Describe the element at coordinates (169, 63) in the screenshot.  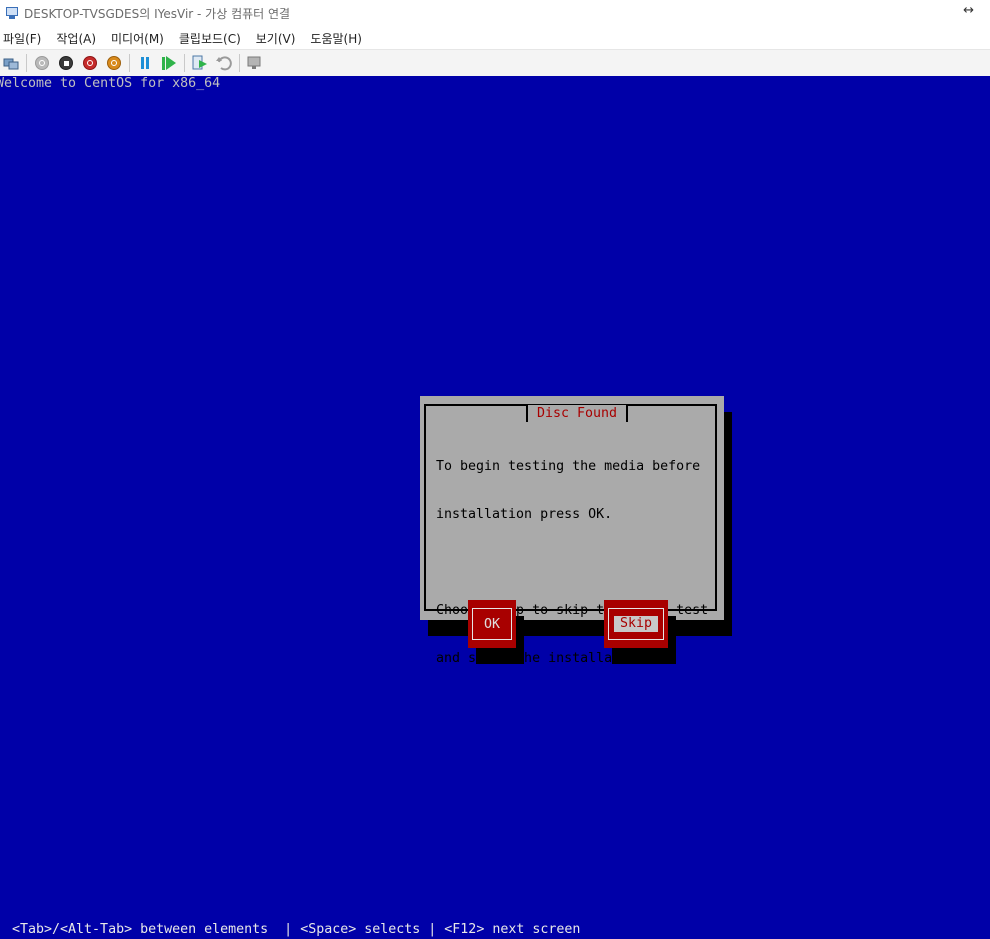
I see `resume-icon` at that location.